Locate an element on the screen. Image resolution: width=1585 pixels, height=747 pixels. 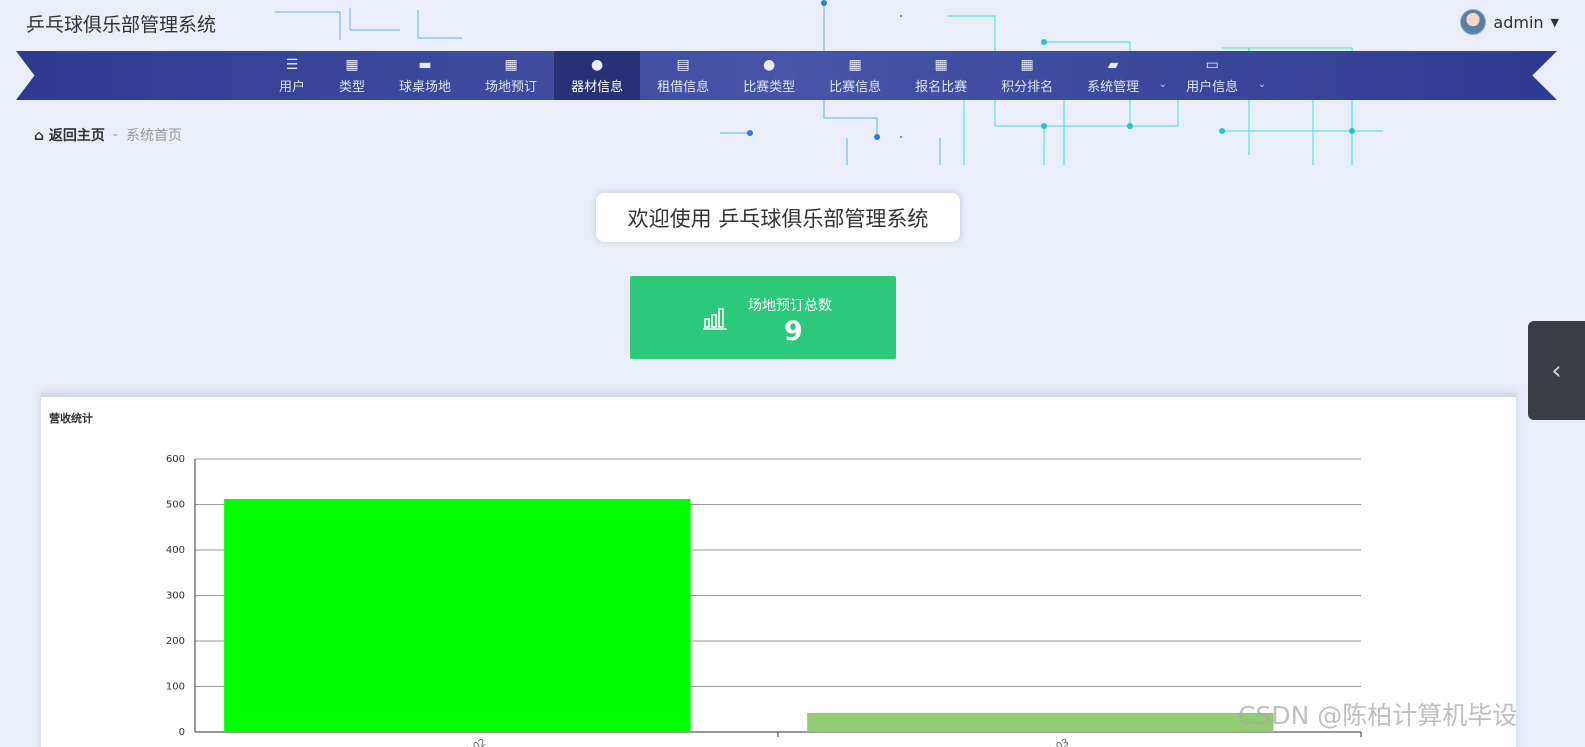
nav-item-signup: ▦ 报名比赛 is located at coordinates (941, 75).